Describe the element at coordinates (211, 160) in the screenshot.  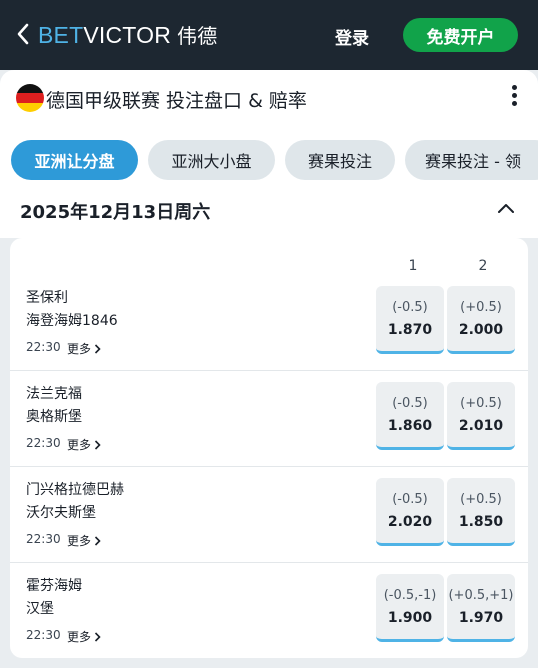
I see `tab-asian-total: 亚洲大小盘` at that location.